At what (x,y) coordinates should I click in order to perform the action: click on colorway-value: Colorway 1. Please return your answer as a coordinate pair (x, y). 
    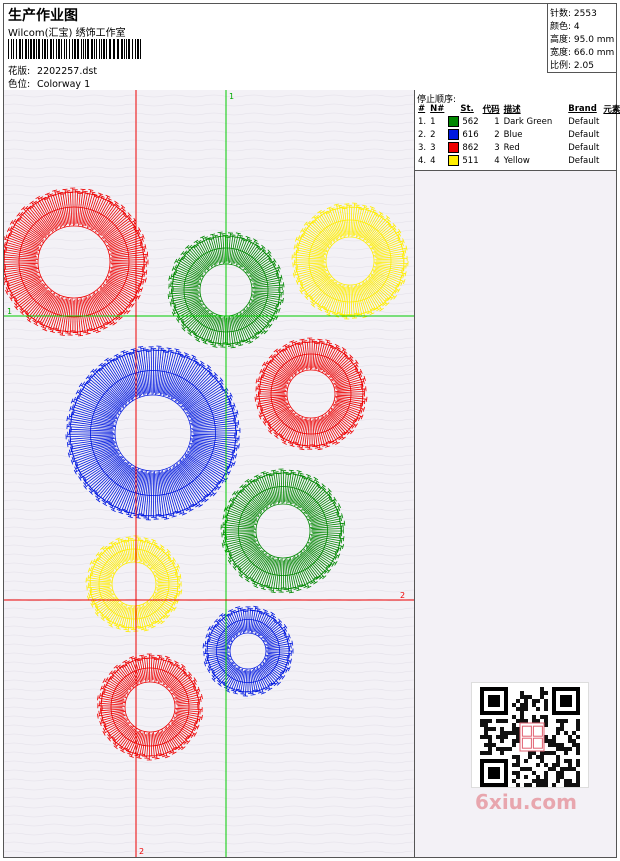
    Looking at the image, I should click on (64, 84).